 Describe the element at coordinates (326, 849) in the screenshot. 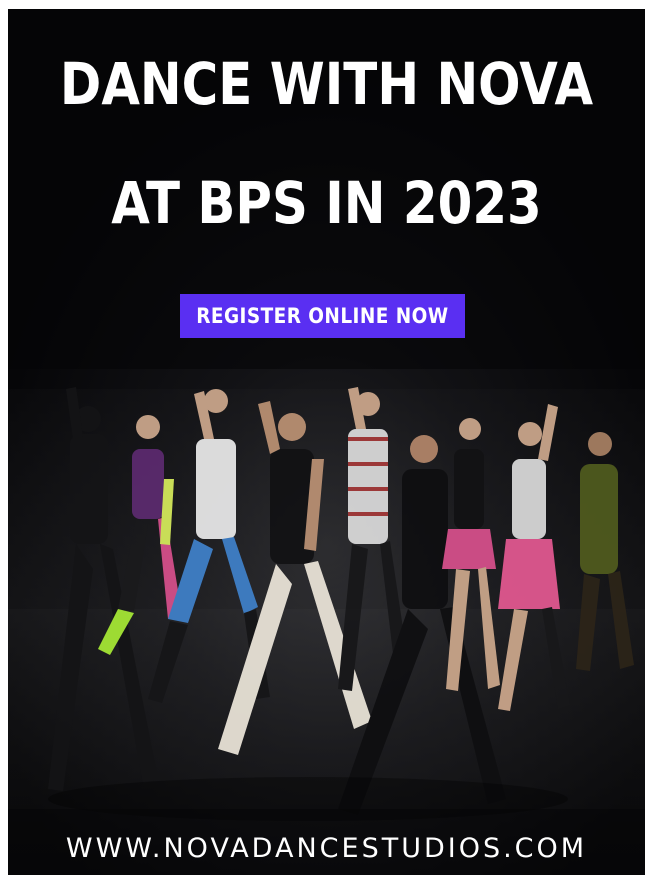

I see `website-url: WWW.NOVADANCESTUDIOS.COM` at that location.